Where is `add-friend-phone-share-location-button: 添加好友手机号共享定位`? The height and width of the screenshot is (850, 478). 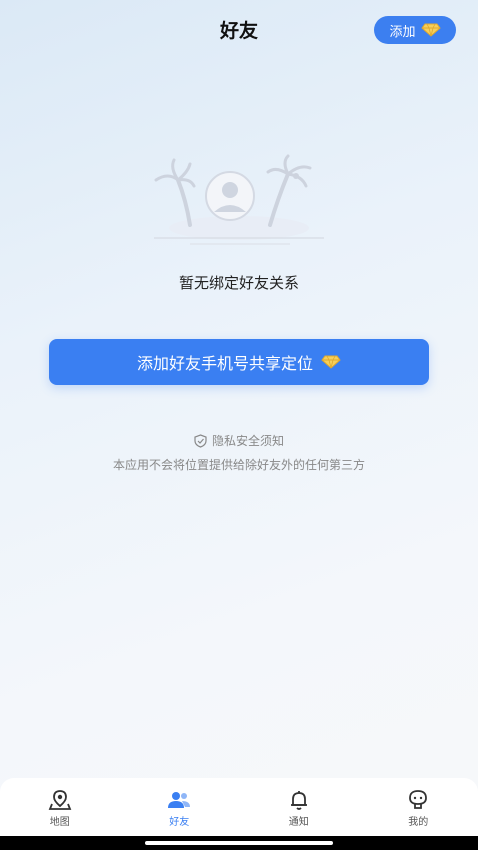
add-friend-phone-share-location-button: 添加好友手机号共享定位 is located at coordinates (239, 362).